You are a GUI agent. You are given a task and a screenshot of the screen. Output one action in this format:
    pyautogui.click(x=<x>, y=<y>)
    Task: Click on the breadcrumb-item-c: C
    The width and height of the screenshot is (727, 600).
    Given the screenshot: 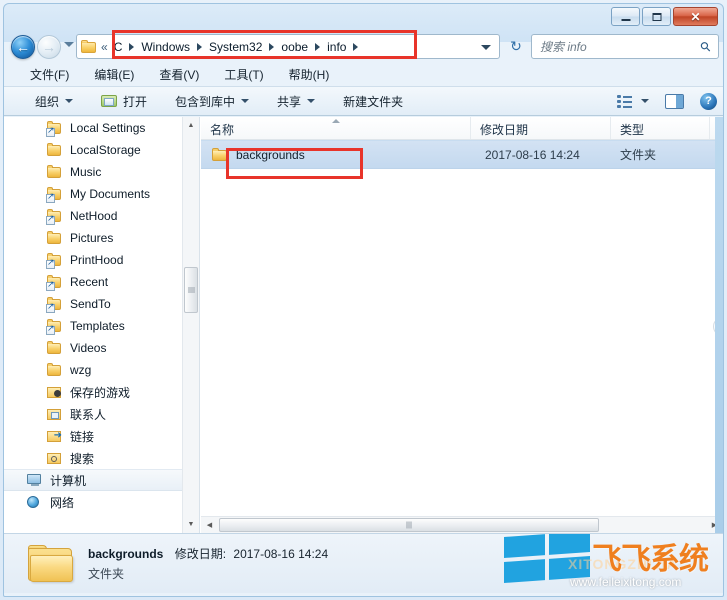 What is the action you would take?
    pyautogui.click(x=118, y=47)
    